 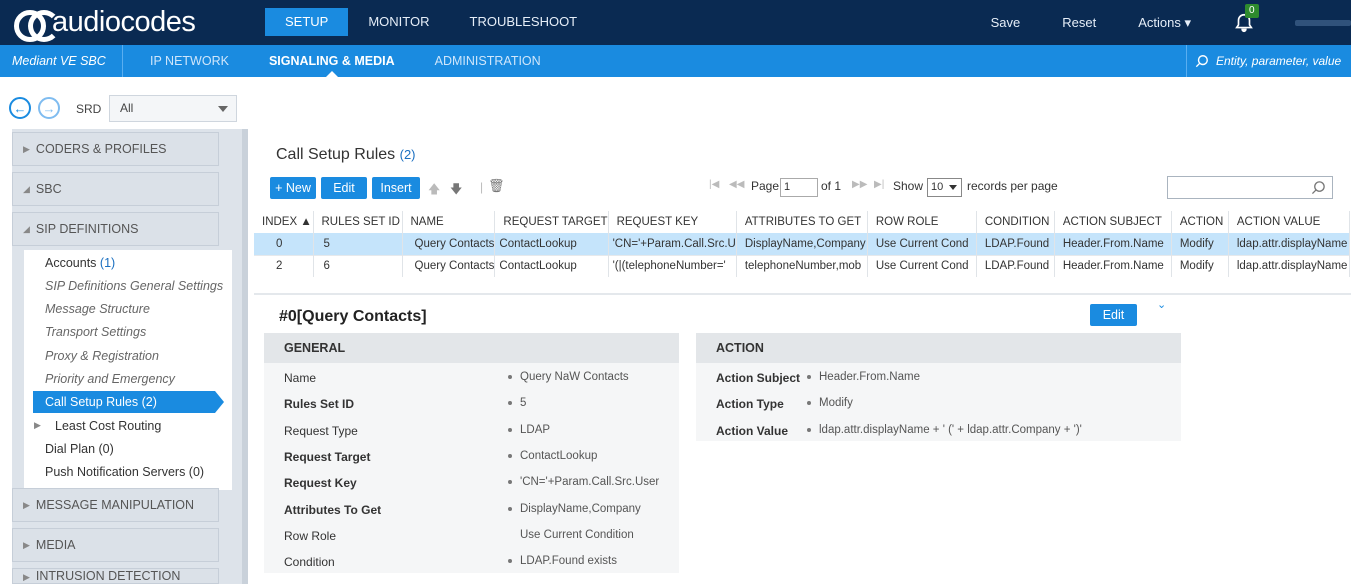 I want to click on section-label: MESSAGE MANIPULATION, so click(x=115, y=505).